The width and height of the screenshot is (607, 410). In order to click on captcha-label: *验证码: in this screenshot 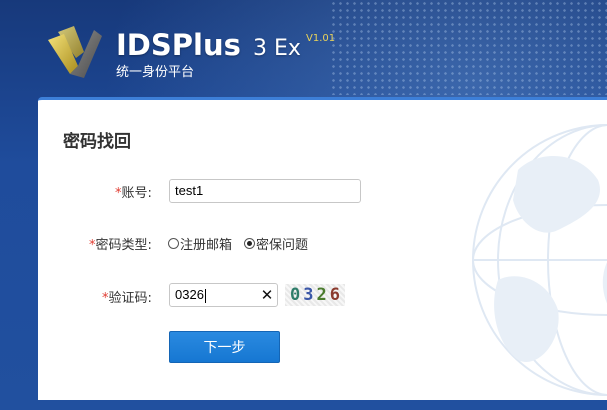, I will do `click(127, 296)`.